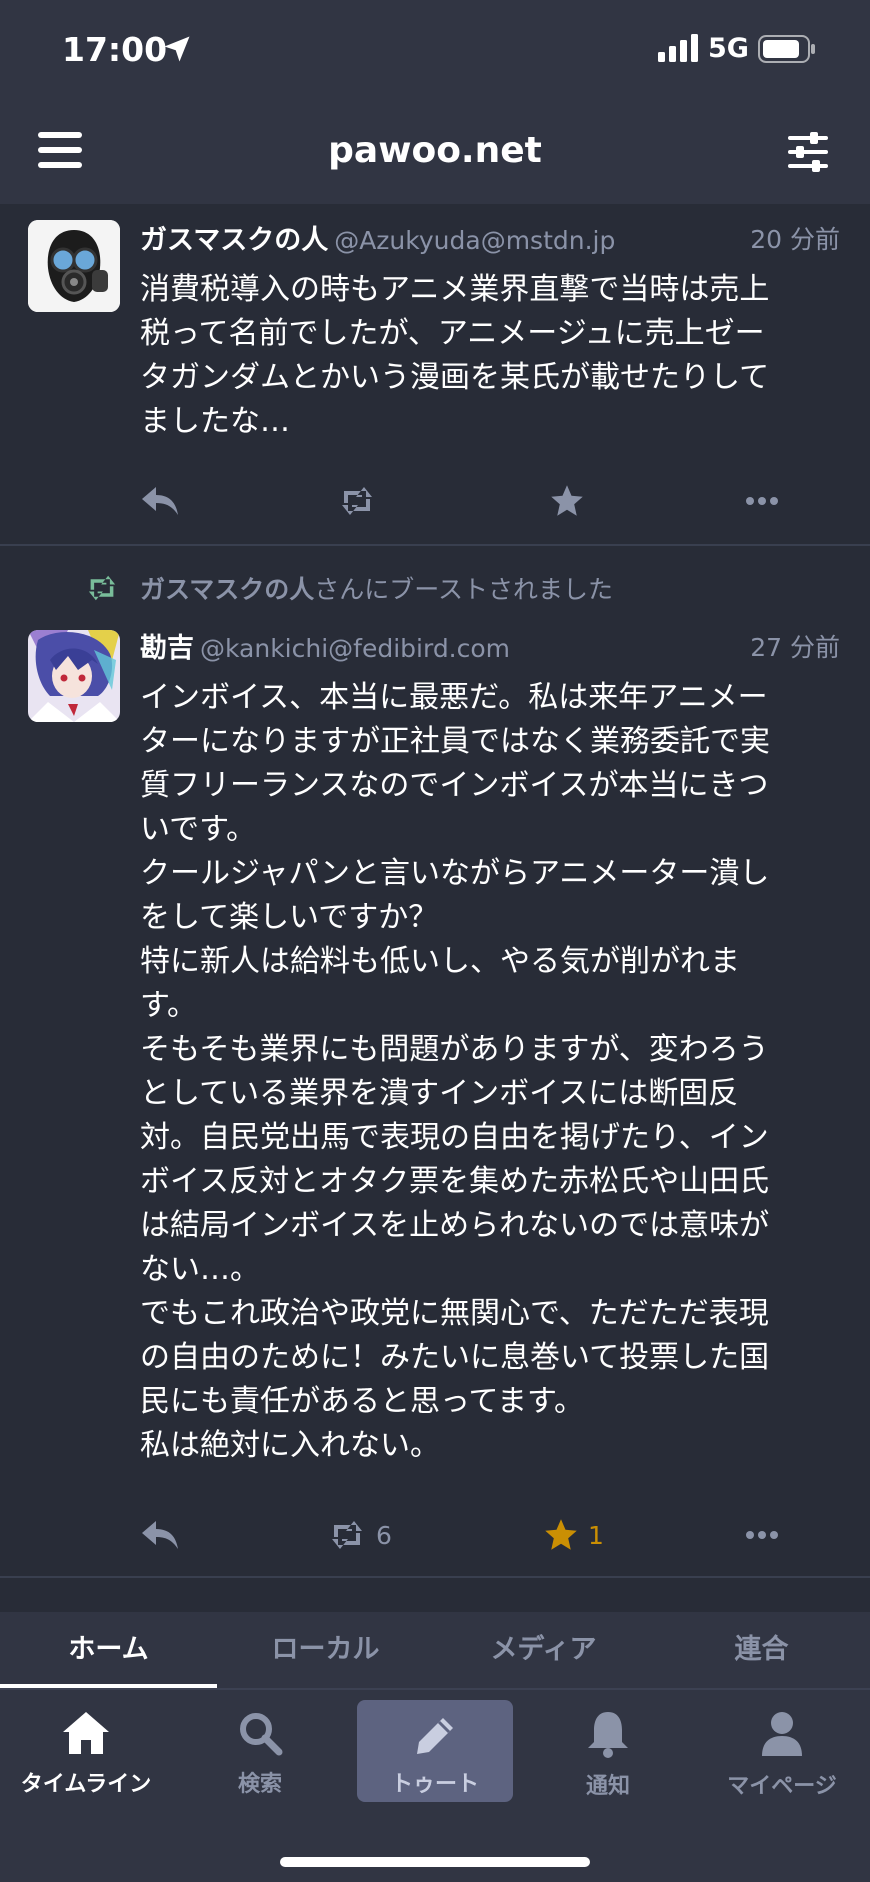 The width and height of the screenshot is (870, 1882). Describe the element at coordinates (608, 1735) in the screenshot. I see `bell-icon` at that location.